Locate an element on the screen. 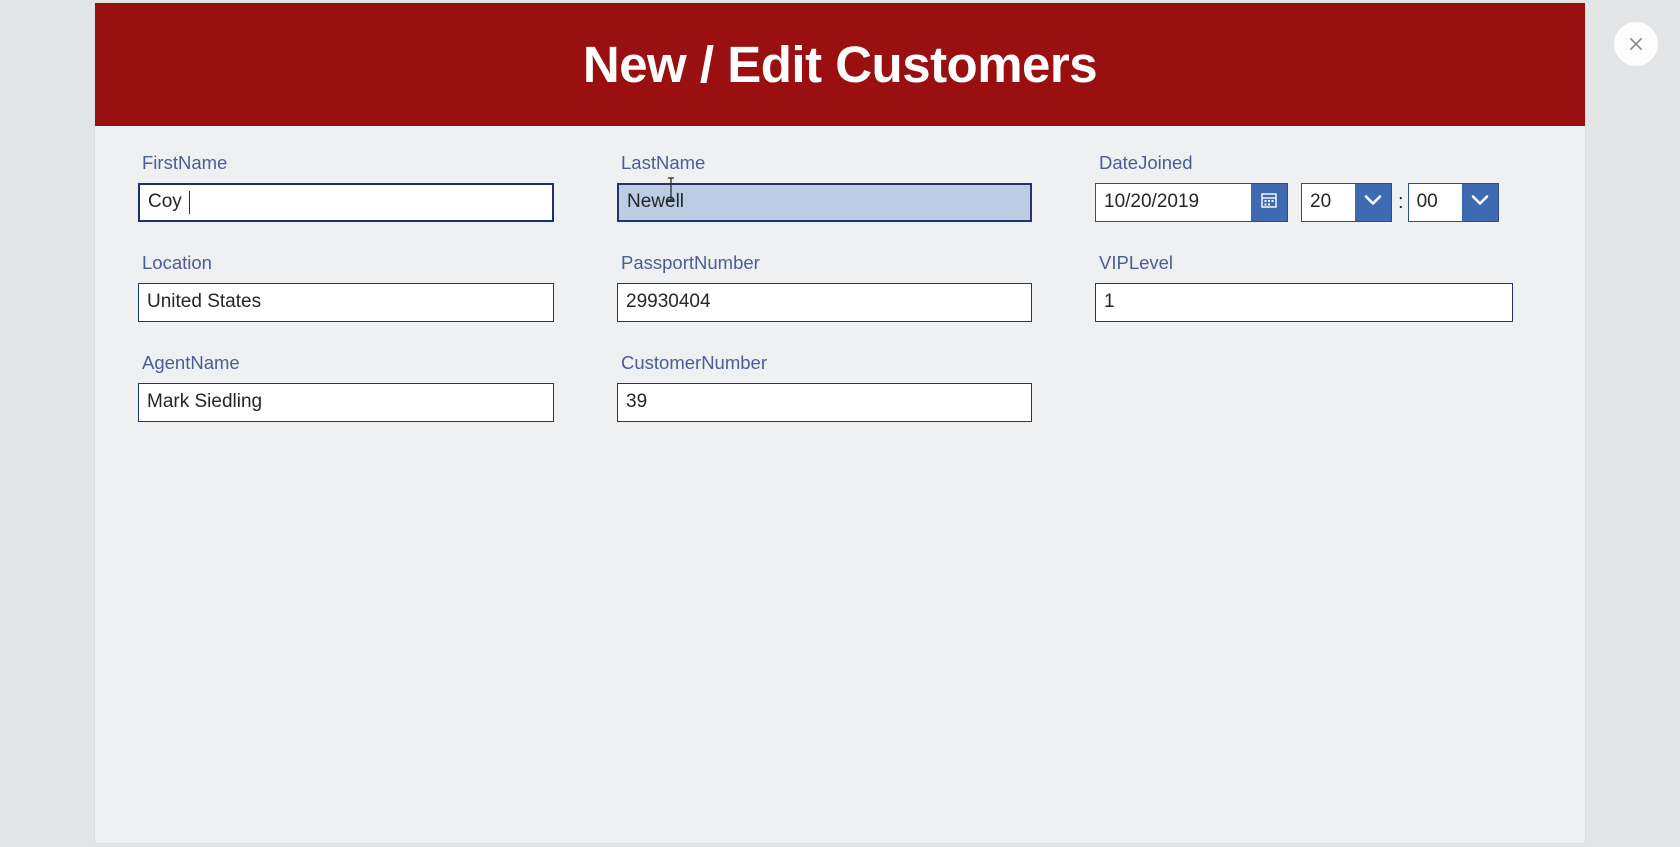 The width and height of the screenshot is (1680, 847). text-caret is located at coordinates (189, 202).